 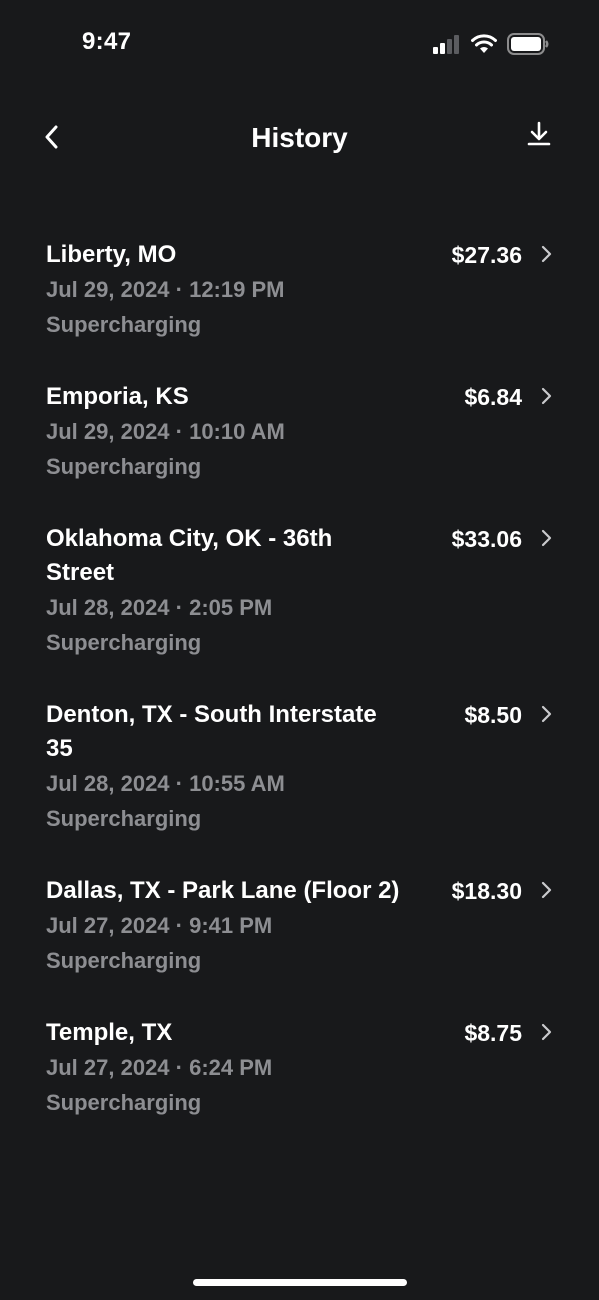 I want to click on history-item-amount: $8.75, so click(x=493, y=1033).